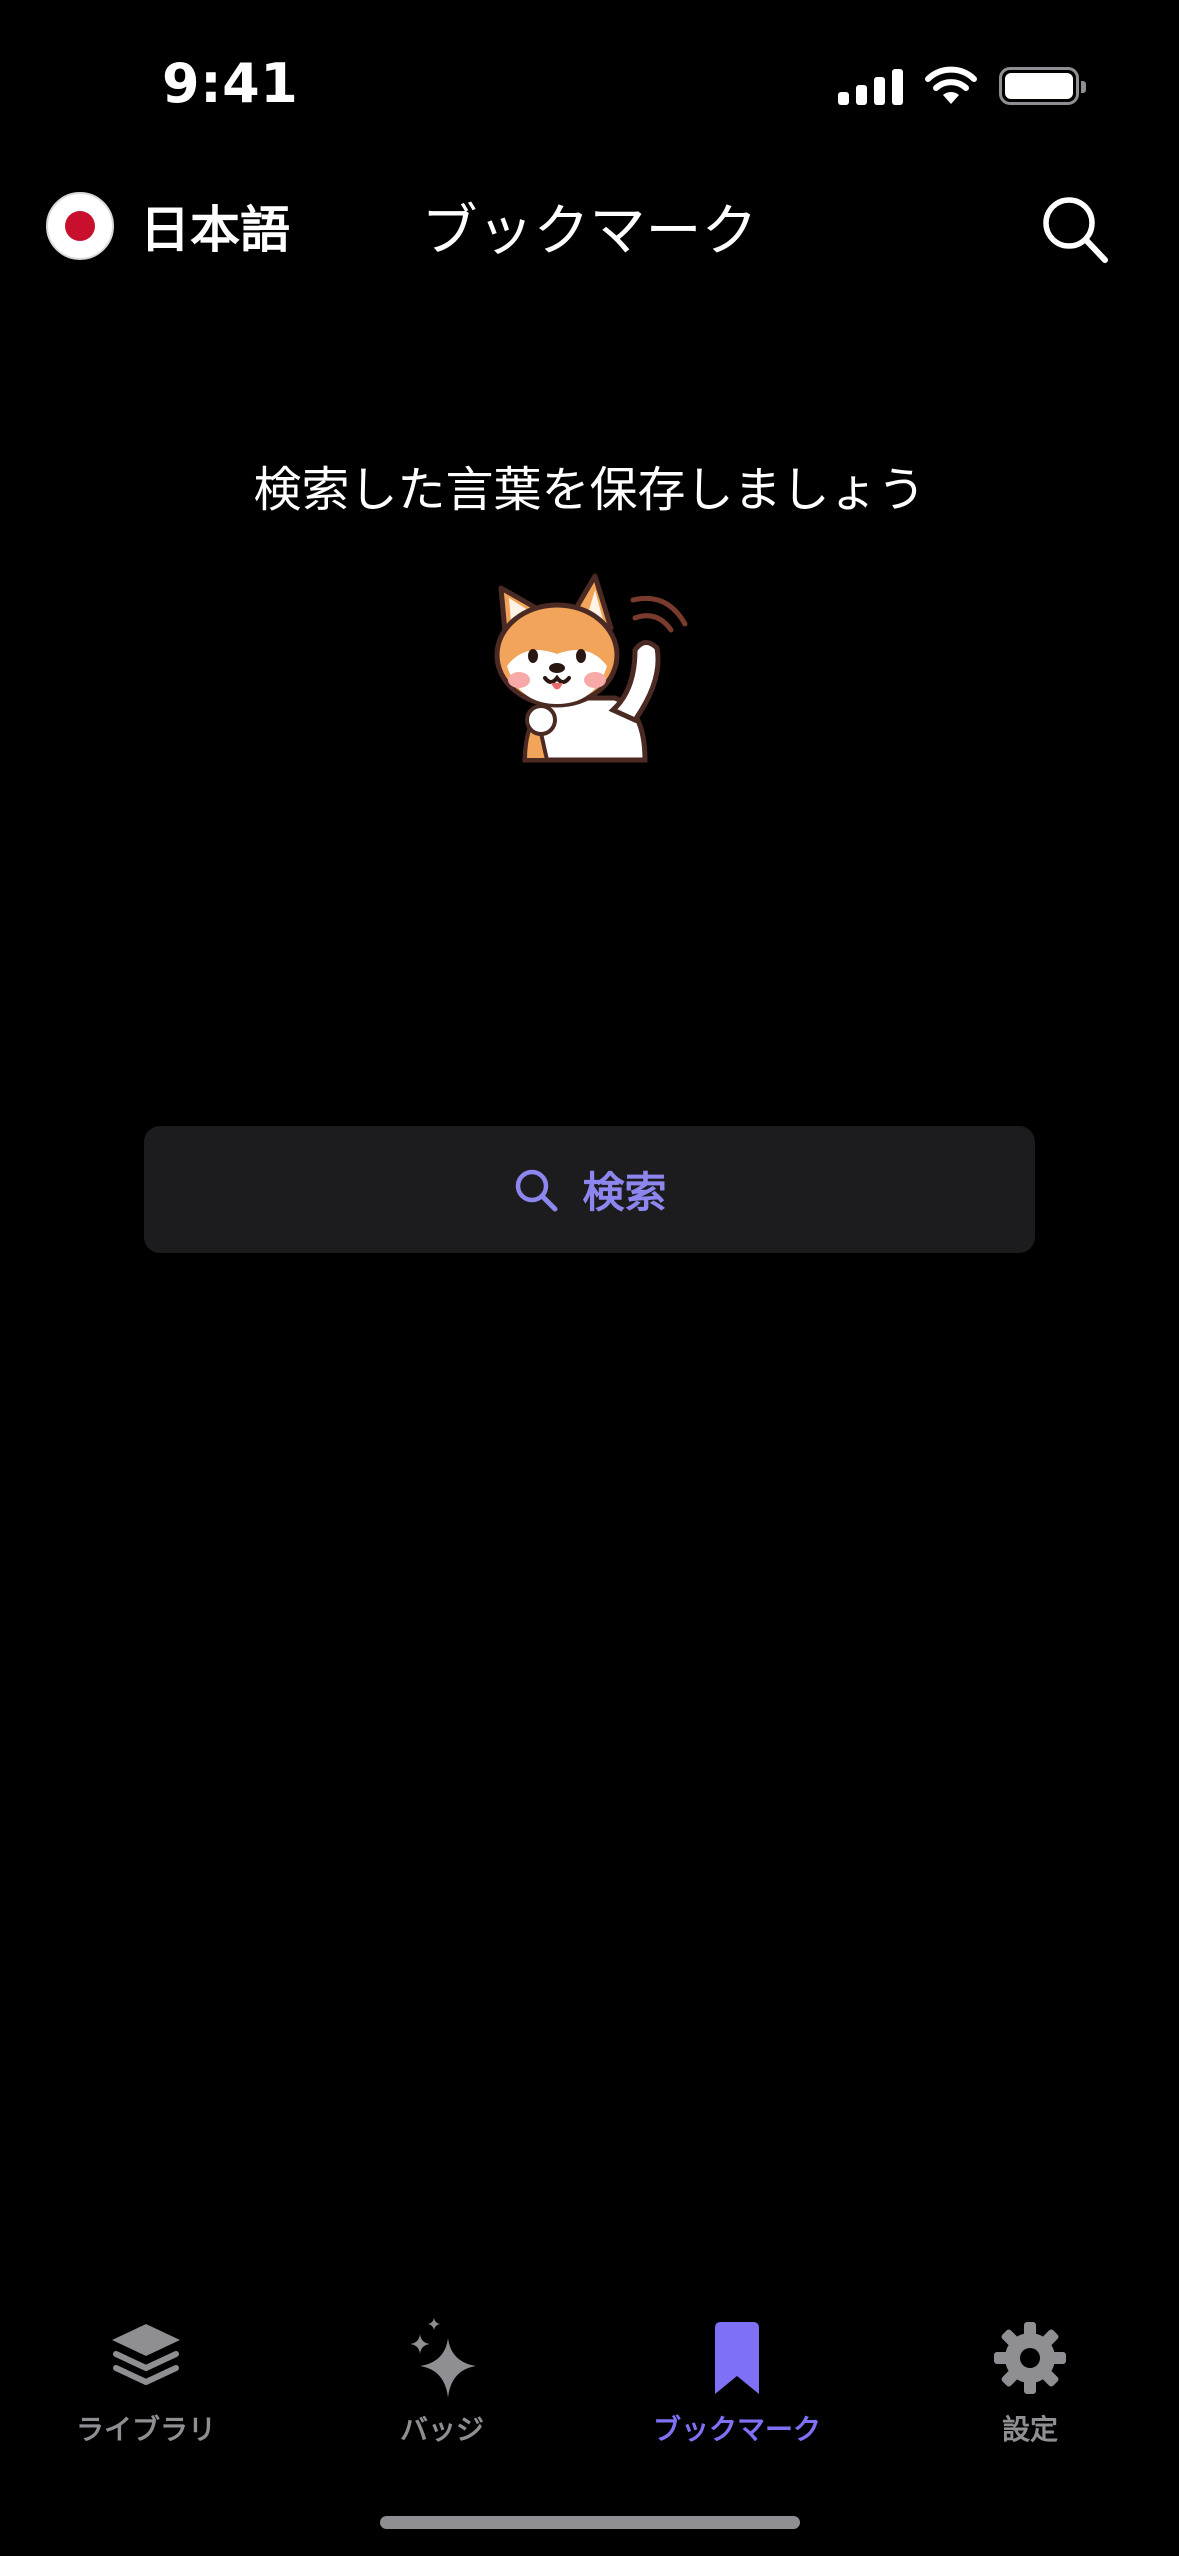 This screenshot has height=2556, width=1179. I want to click on layers-icon, so click(146, 2354).